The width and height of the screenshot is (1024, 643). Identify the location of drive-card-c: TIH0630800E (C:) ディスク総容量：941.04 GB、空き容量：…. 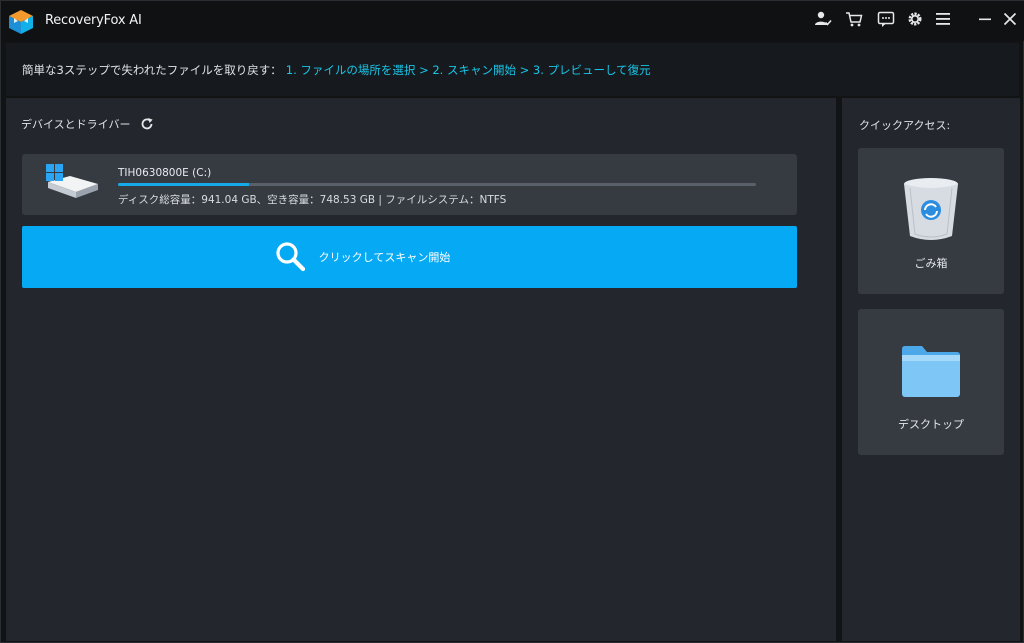
(409, 184).